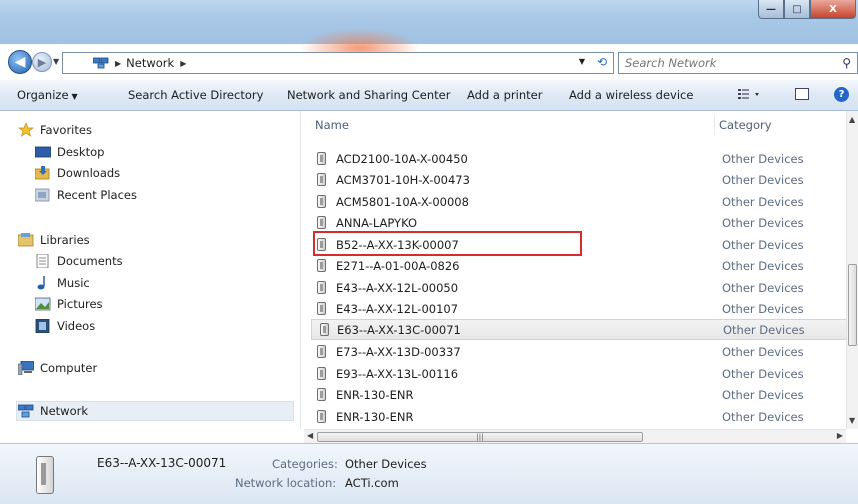  What do you see at coordinates (447, 243) in the screenshot?
I see `highlight-annotation` at bounding box center [447, 243].